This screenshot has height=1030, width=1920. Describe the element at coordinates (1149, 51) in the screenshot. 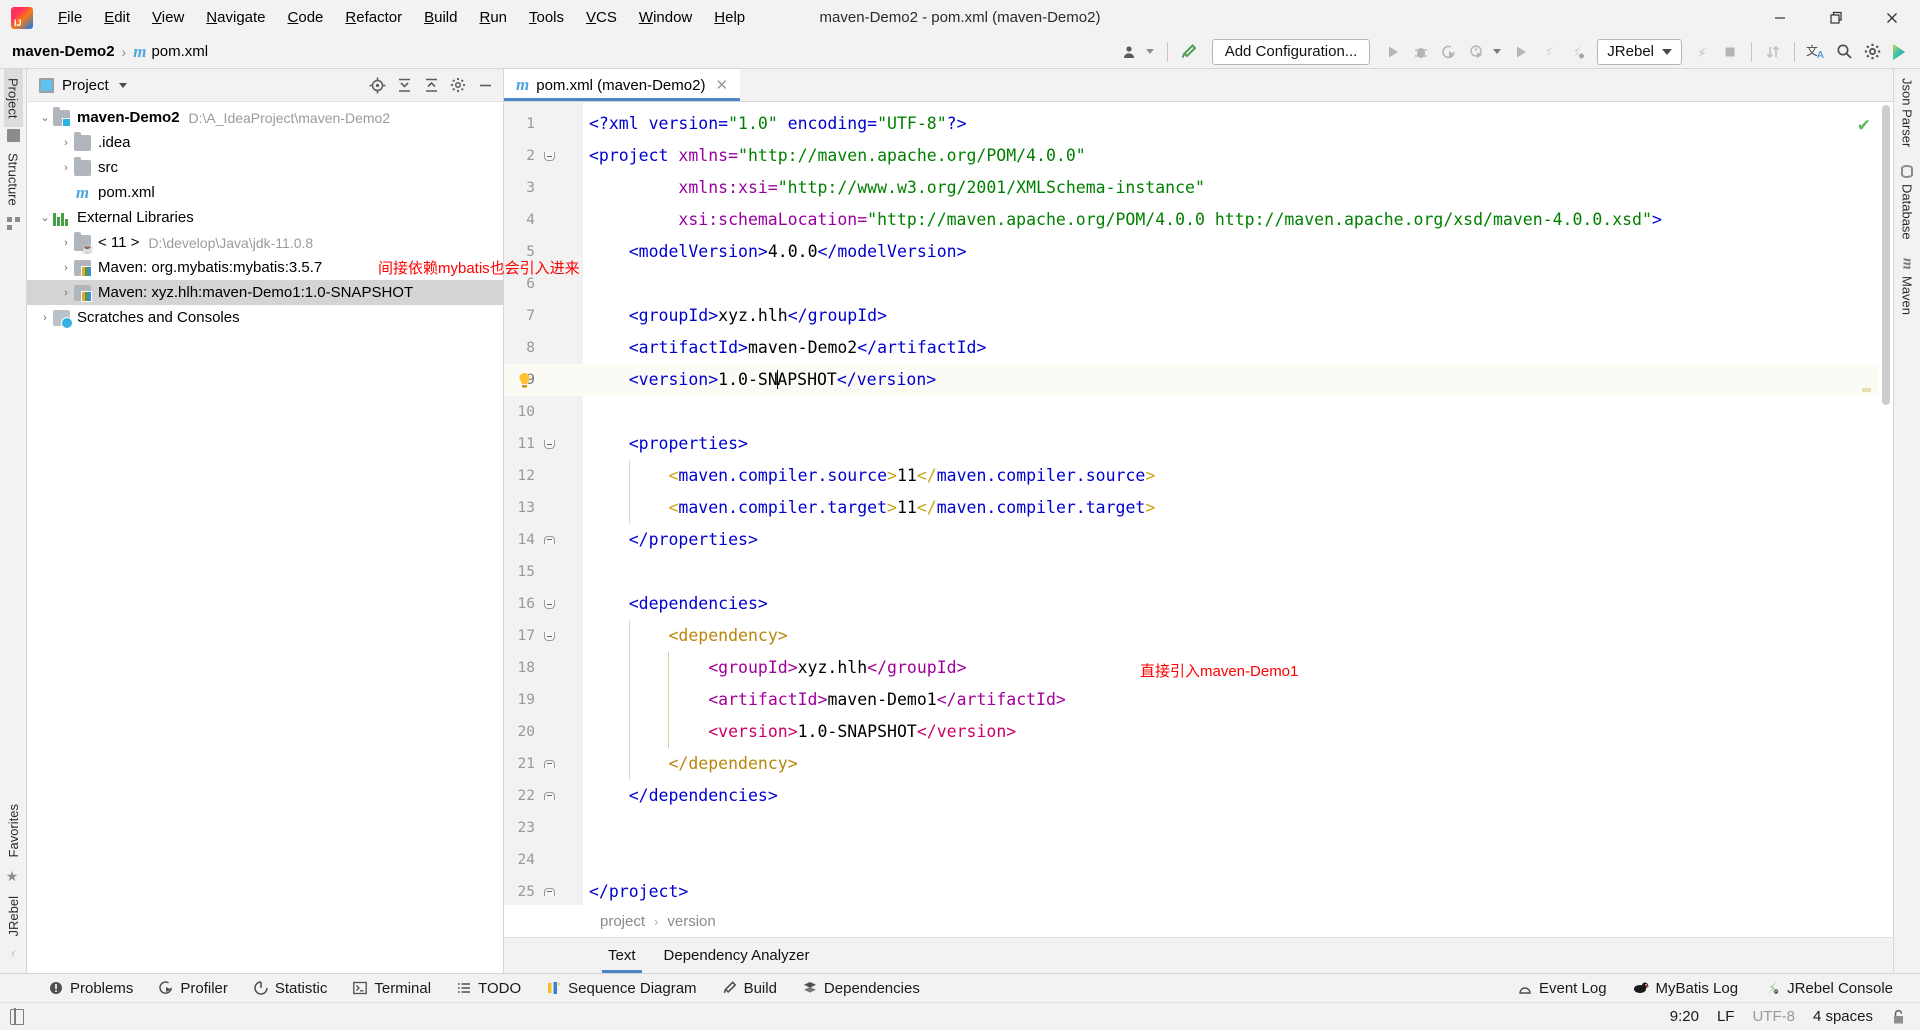

I see `user-dropdown-caret-icon` at that location.